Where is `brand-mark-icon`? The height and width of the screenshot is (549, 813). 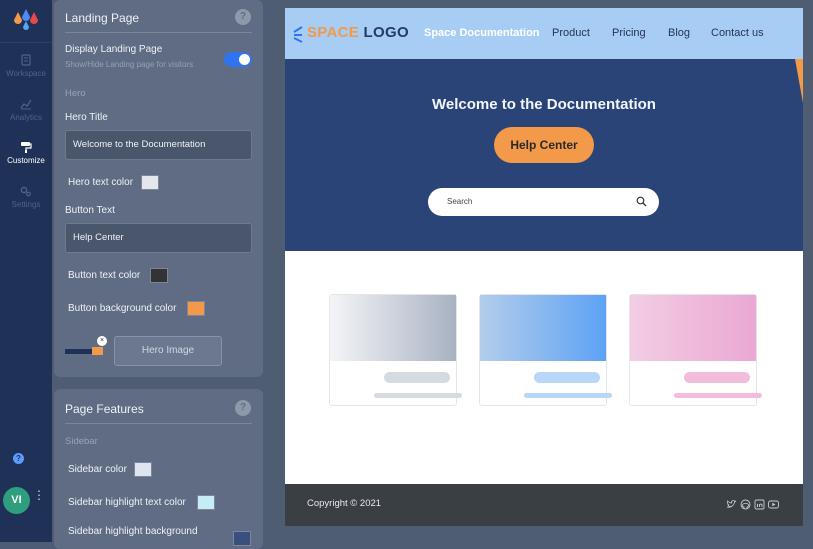
brand-mark-icon is located at coordinates (298, 34).